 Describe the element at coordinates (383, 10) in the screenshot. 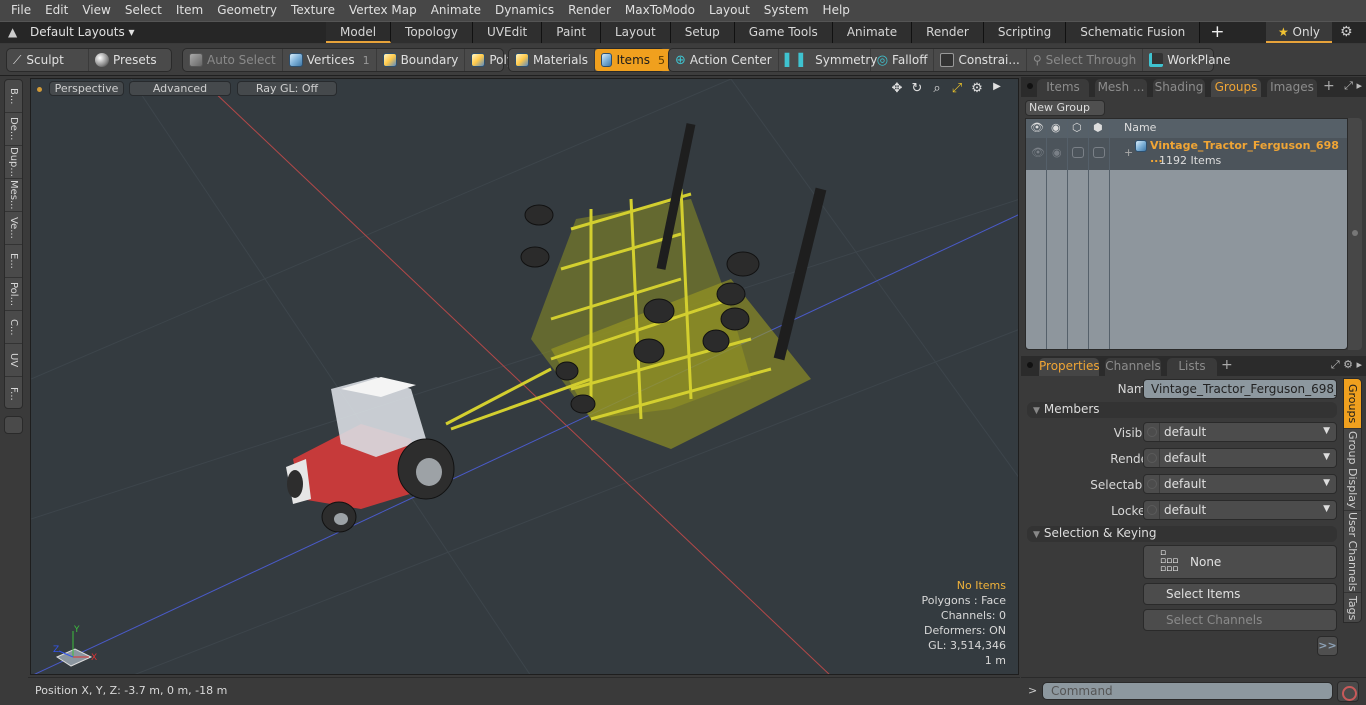

I see `menu-vertex-map: Vertex Map` at that location.